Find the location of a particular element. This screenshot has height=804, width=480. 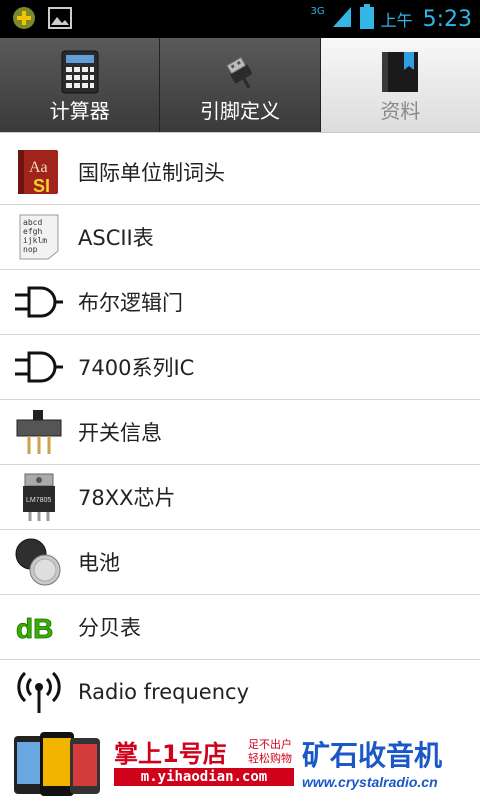

app-notification-icon is located at coordinates (24, 20).